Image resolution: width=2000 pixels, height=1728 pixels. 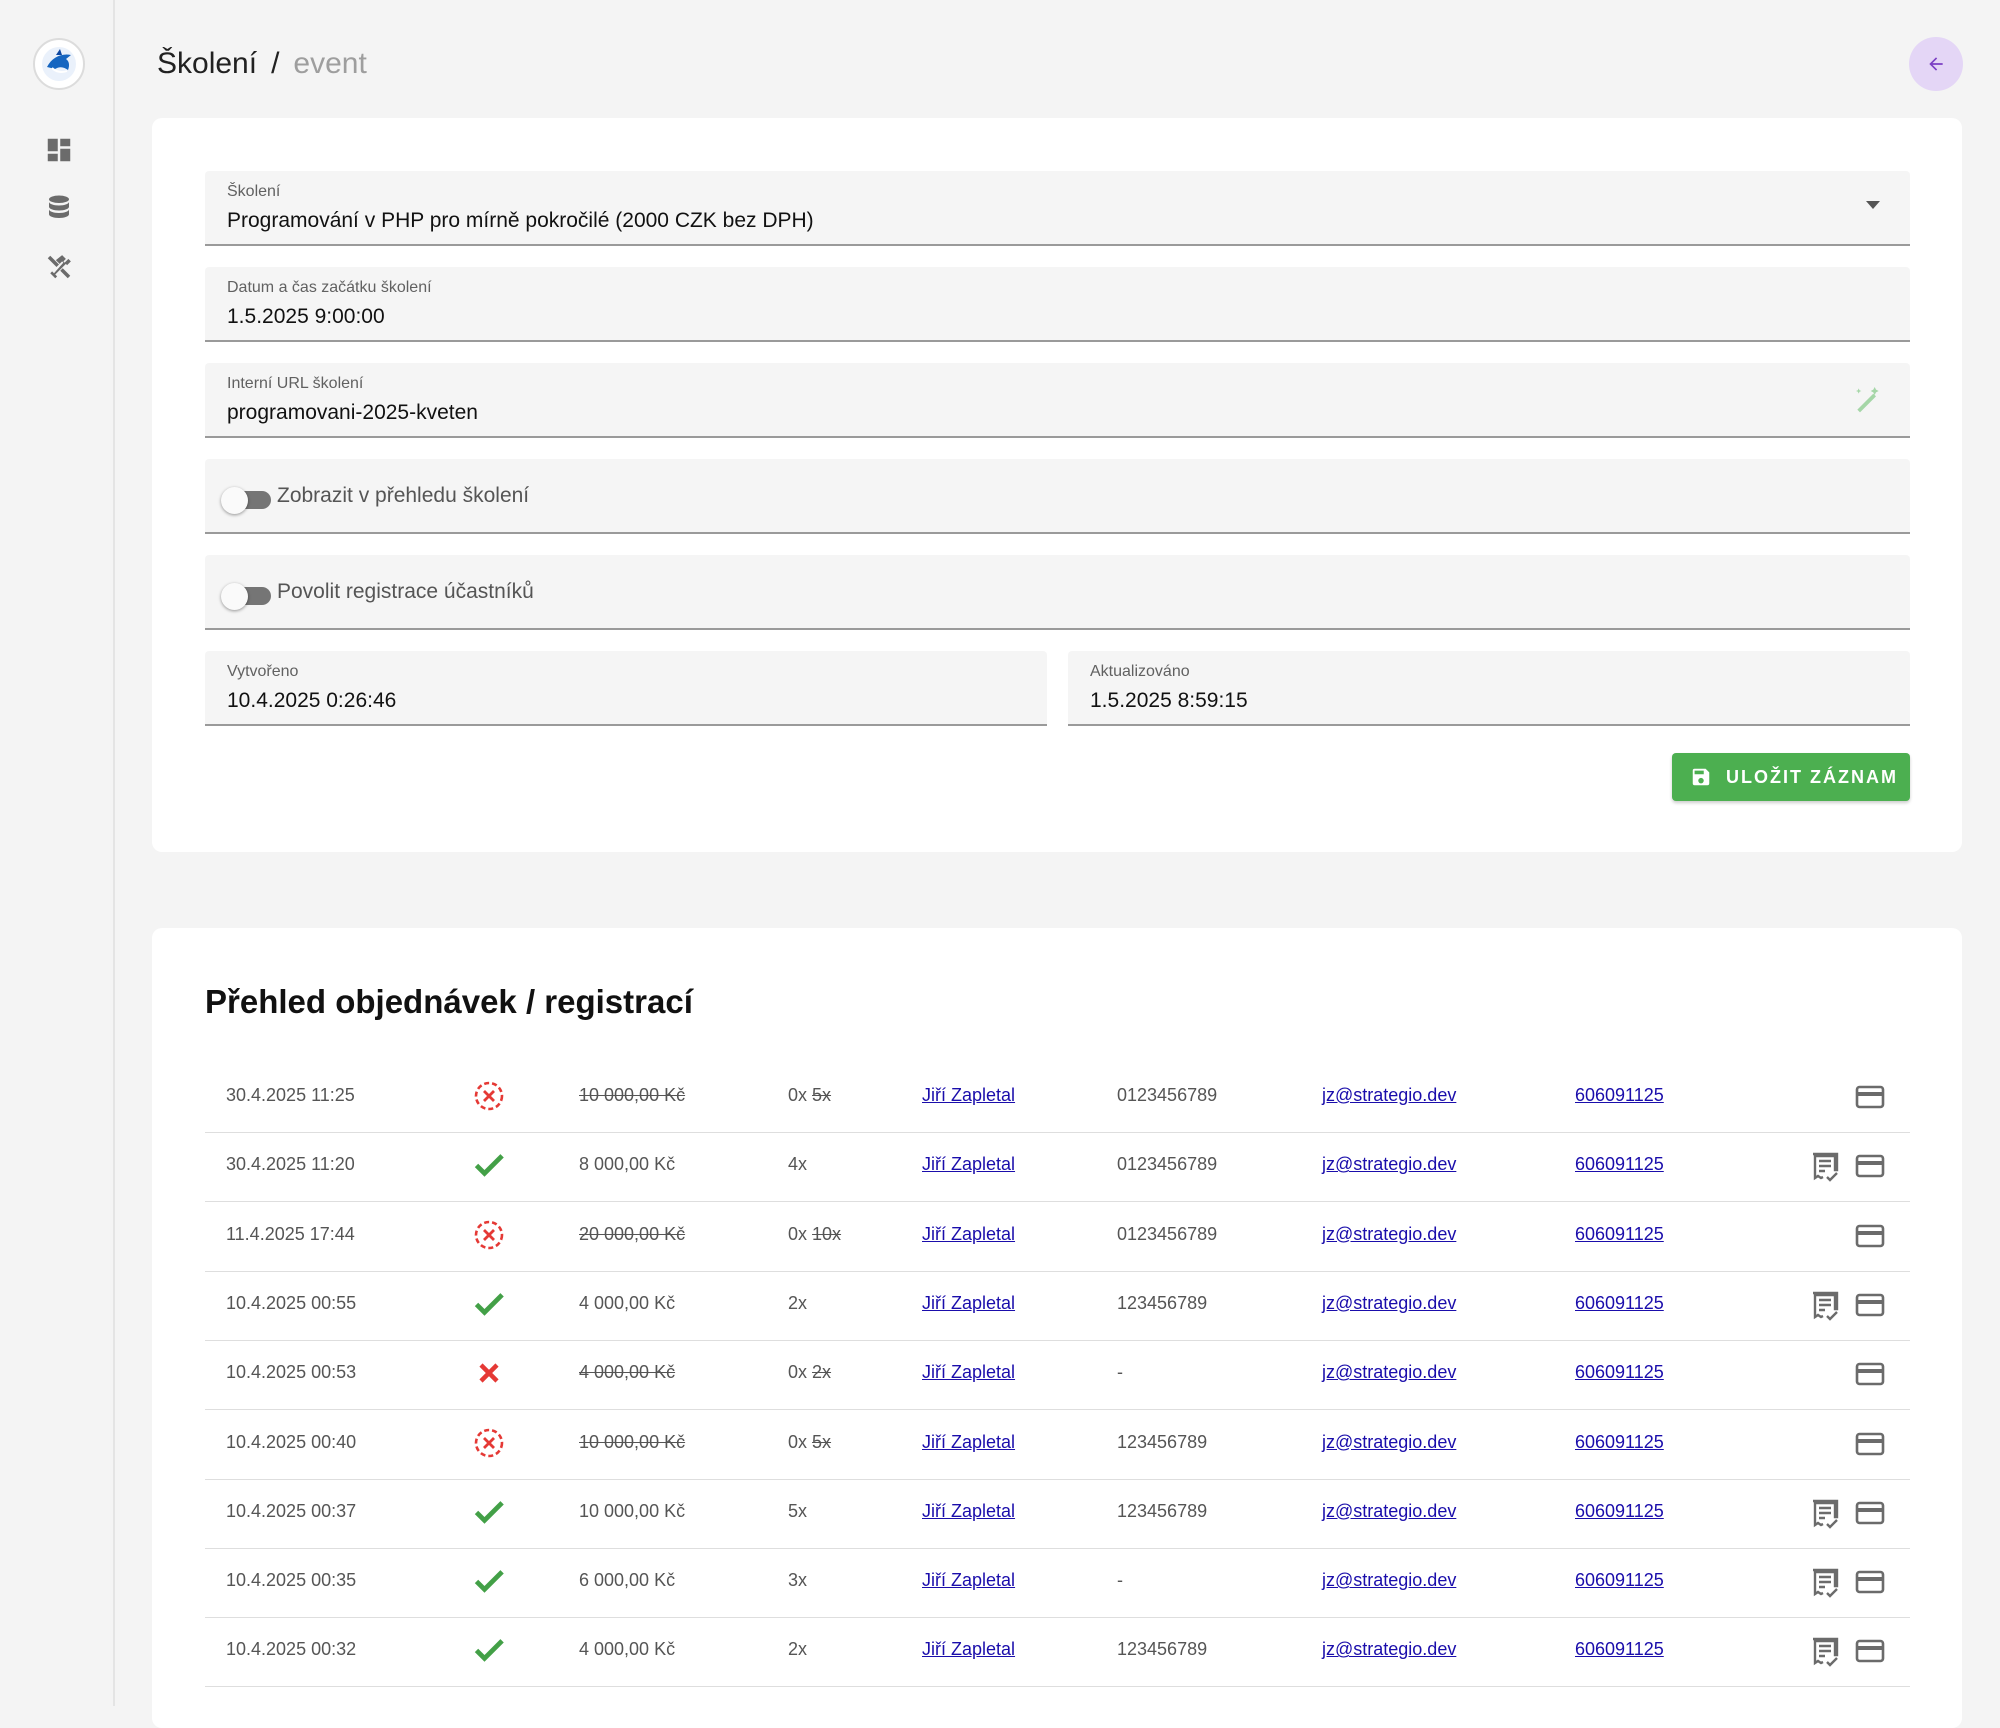 What do you see at coordinates (403, 495) in the screenshot?
I see `overview-toggle-label: Zobrazit v přehledu školení` at bounding box center [403, 495].